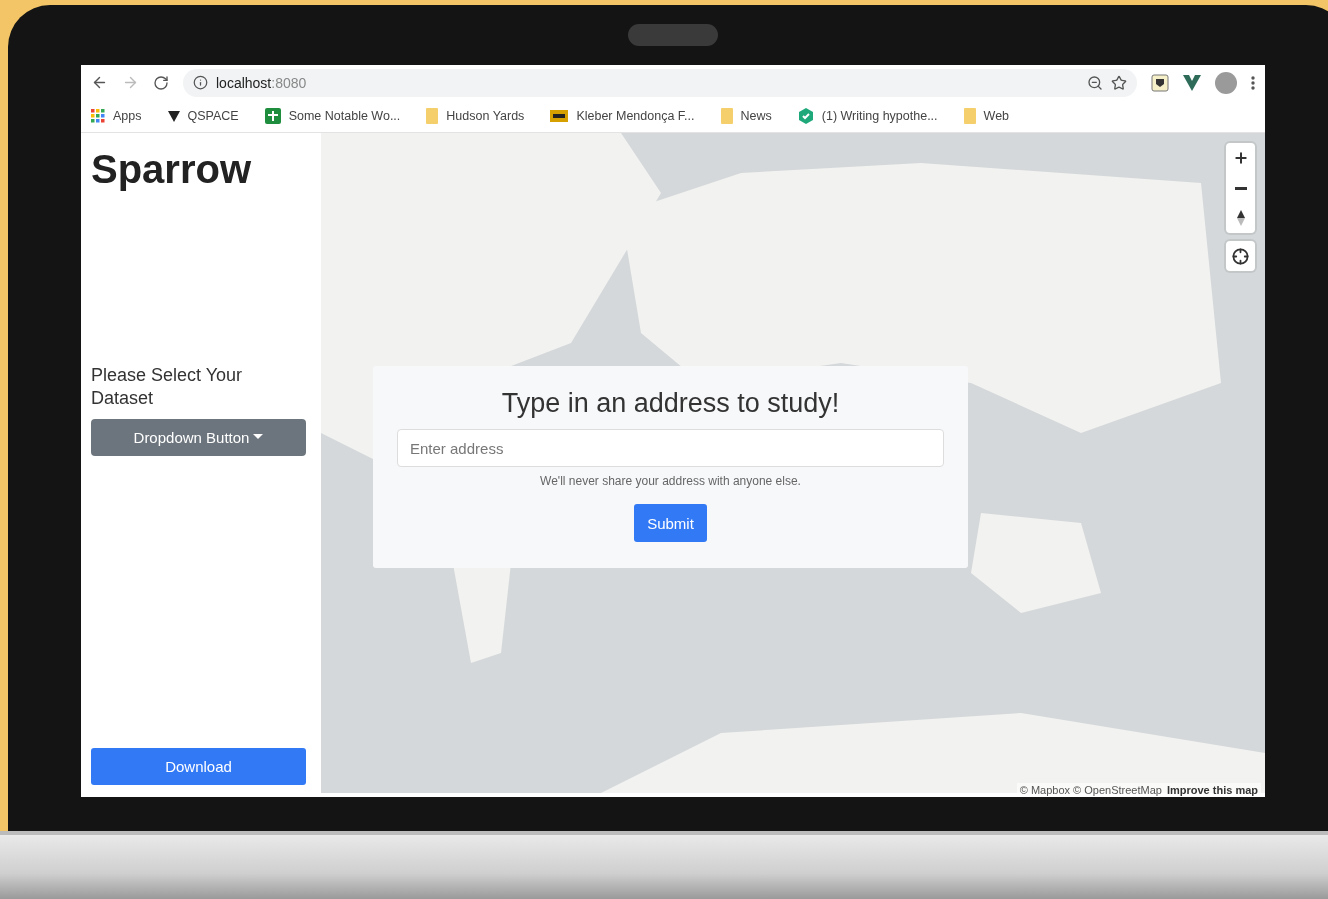 This screenshot has width=1328, height=899. I want to click on locate-icon, so click(1240, 256).